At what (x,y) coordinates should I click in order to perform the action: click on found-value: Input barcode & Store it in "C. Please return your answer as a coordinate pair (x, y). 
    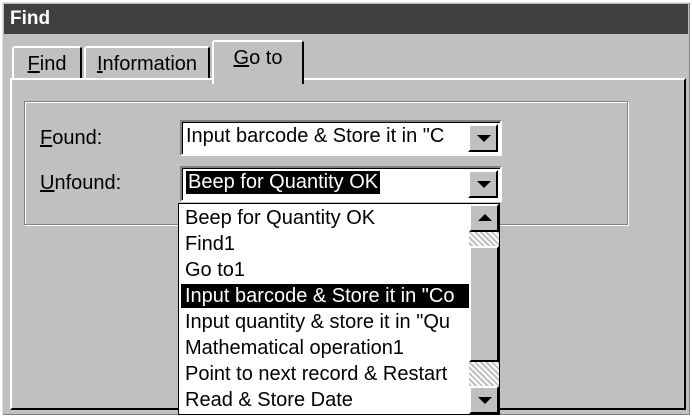
    Looking at the image, I should click on (315, 136).